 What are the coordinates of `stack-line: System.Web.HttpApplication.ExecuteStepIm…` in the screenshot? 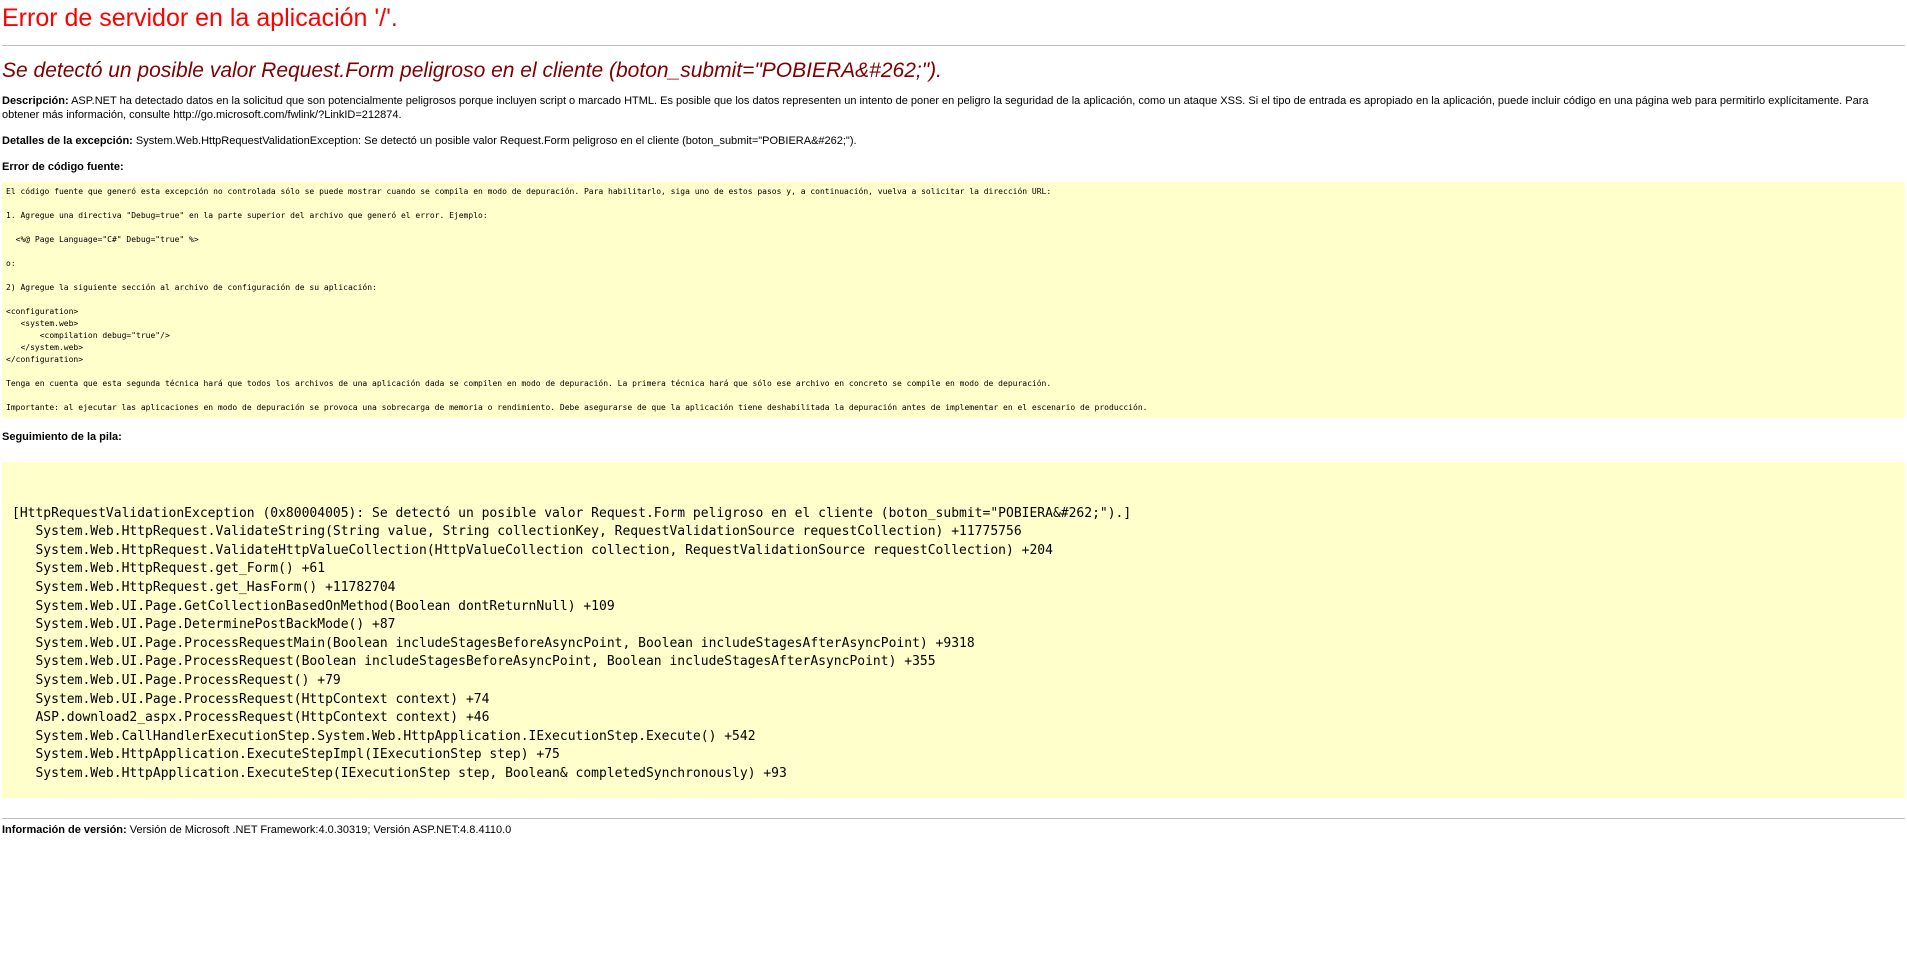 It's located at (297, 755).